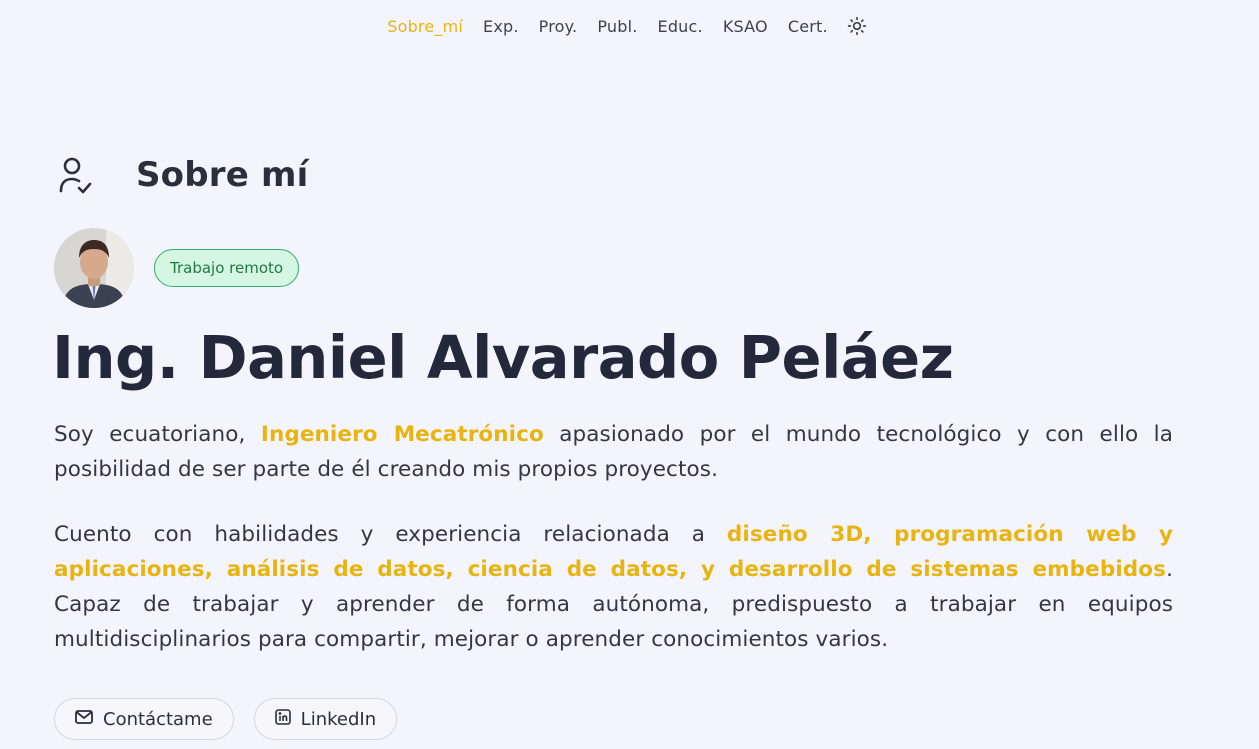 This screenshot has width=1259, height=749. I want to click on nav-item-ksao: KSAO, so click(745, 26).